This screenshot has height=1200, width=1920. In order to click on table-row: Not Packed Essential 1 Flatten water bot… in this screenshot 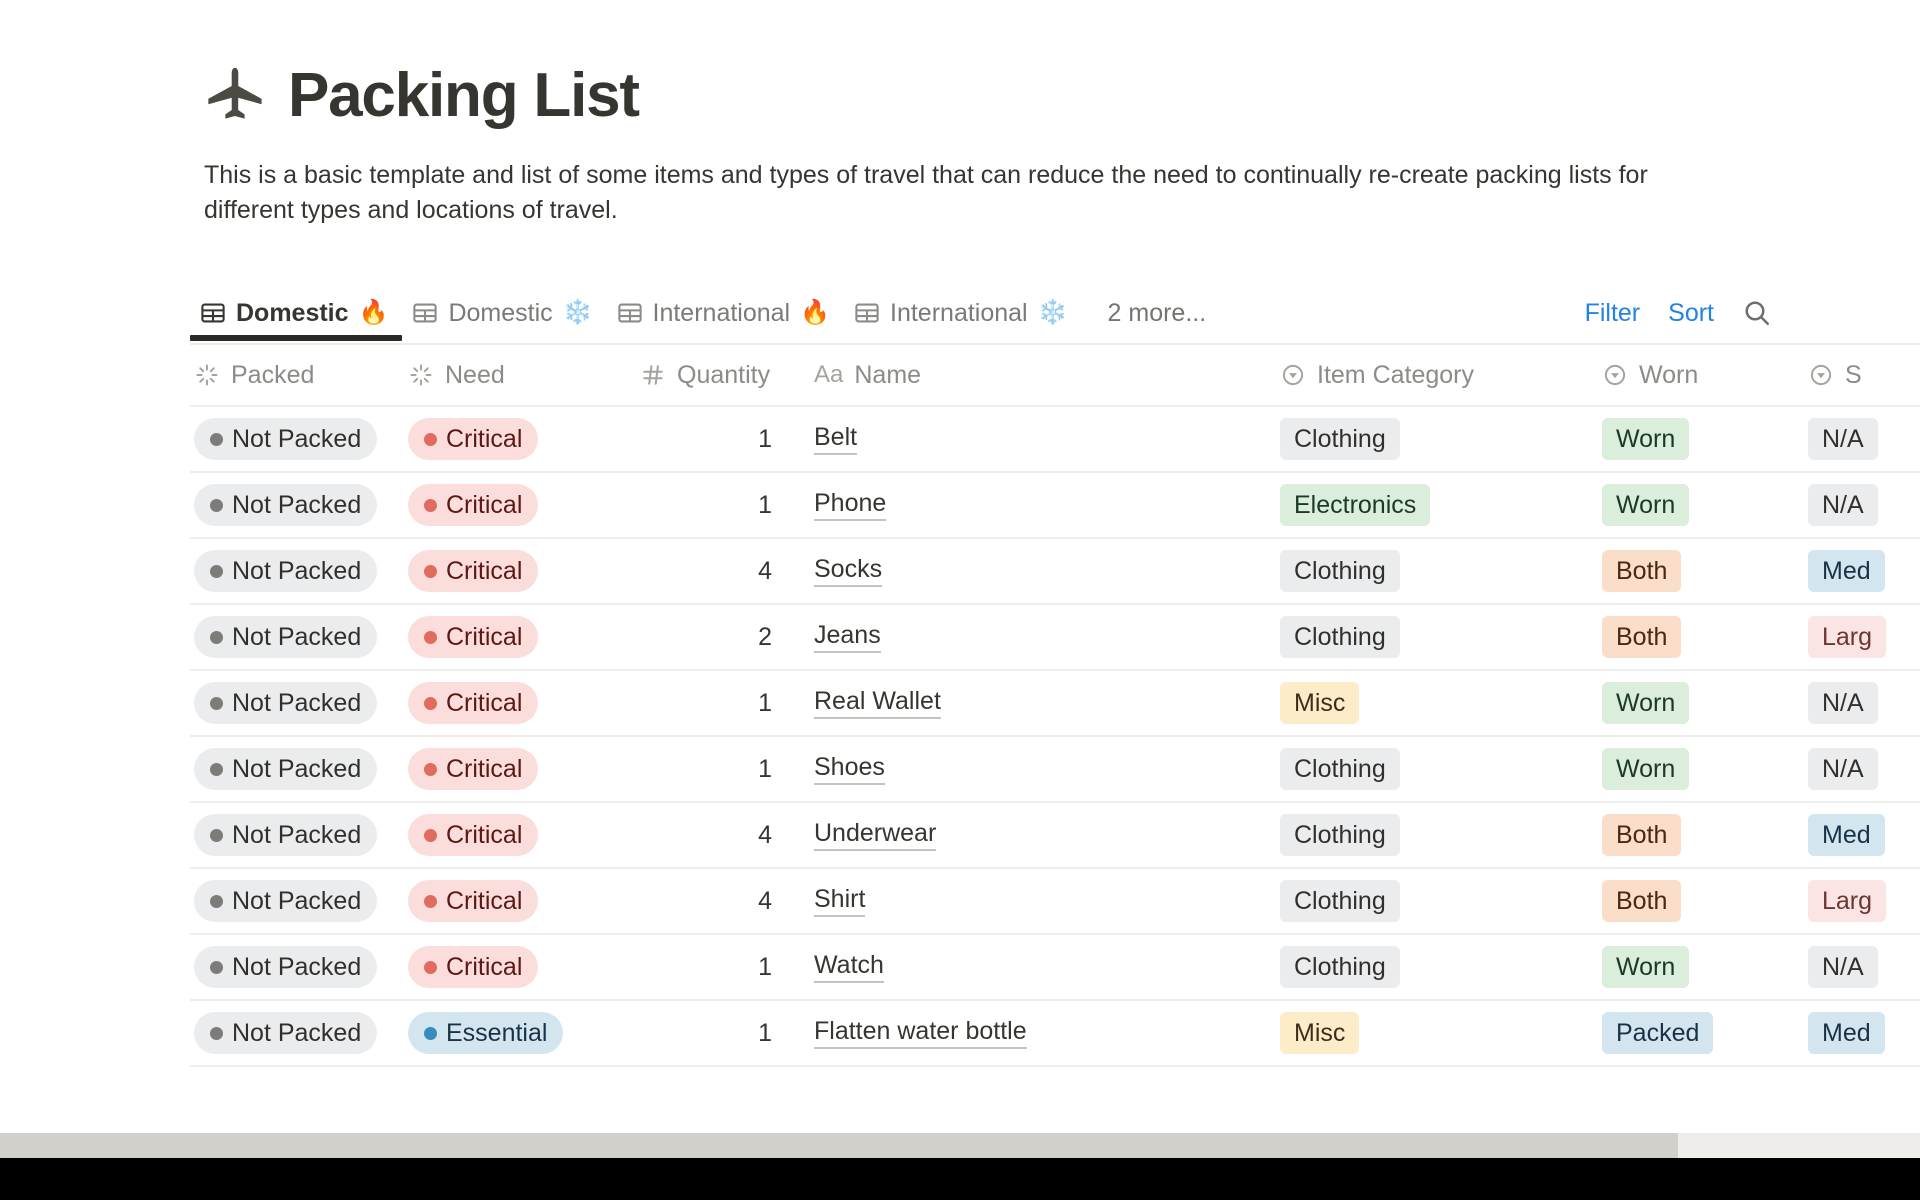, I will do `click(1055, 1034)`.